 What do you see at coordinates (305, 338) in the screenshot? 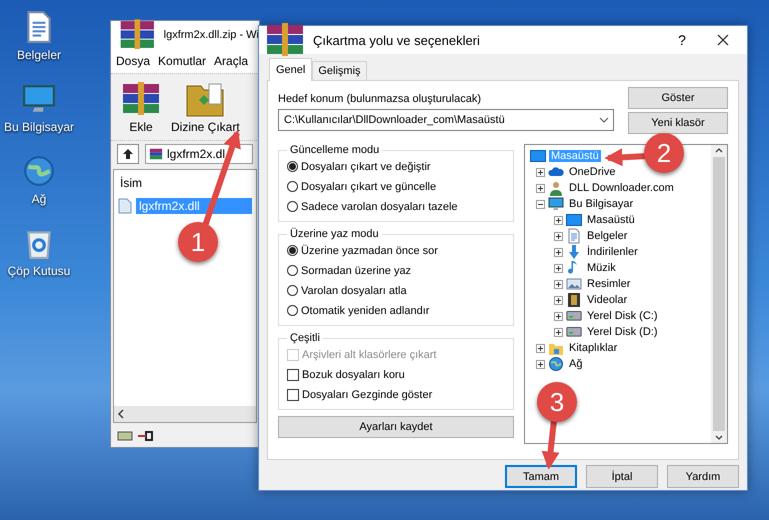
I see `group-title: Çeşitli` at bounding box center [305, 338].